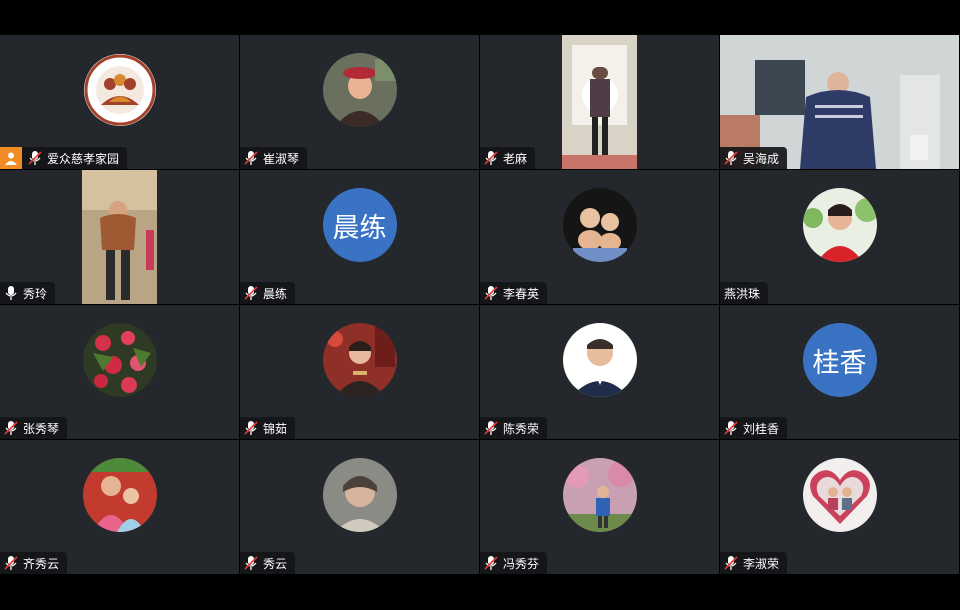 This screenshot has height=610, width=960. I want to click on participant-name: 李春英, so click(521, 293).